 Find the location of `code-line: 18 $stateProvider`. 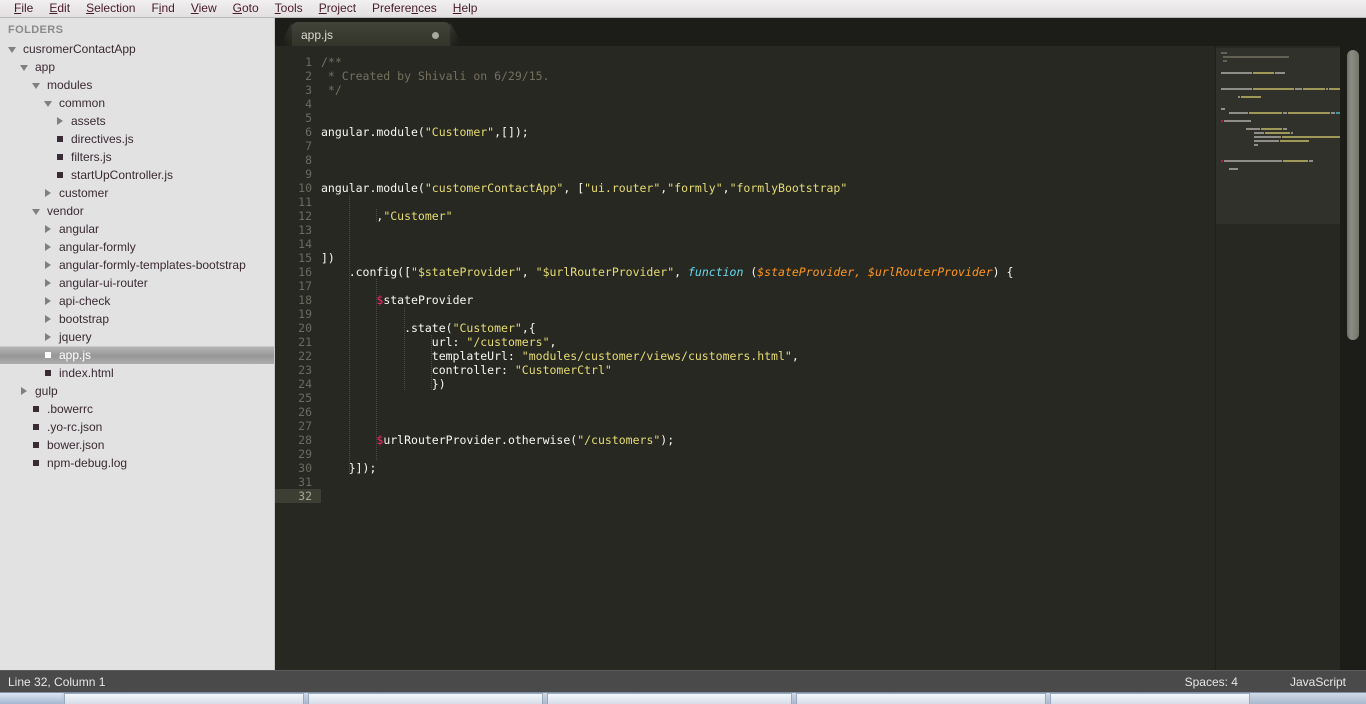

code-line: 18 $stateProvider is located at coordinates (820, 300).